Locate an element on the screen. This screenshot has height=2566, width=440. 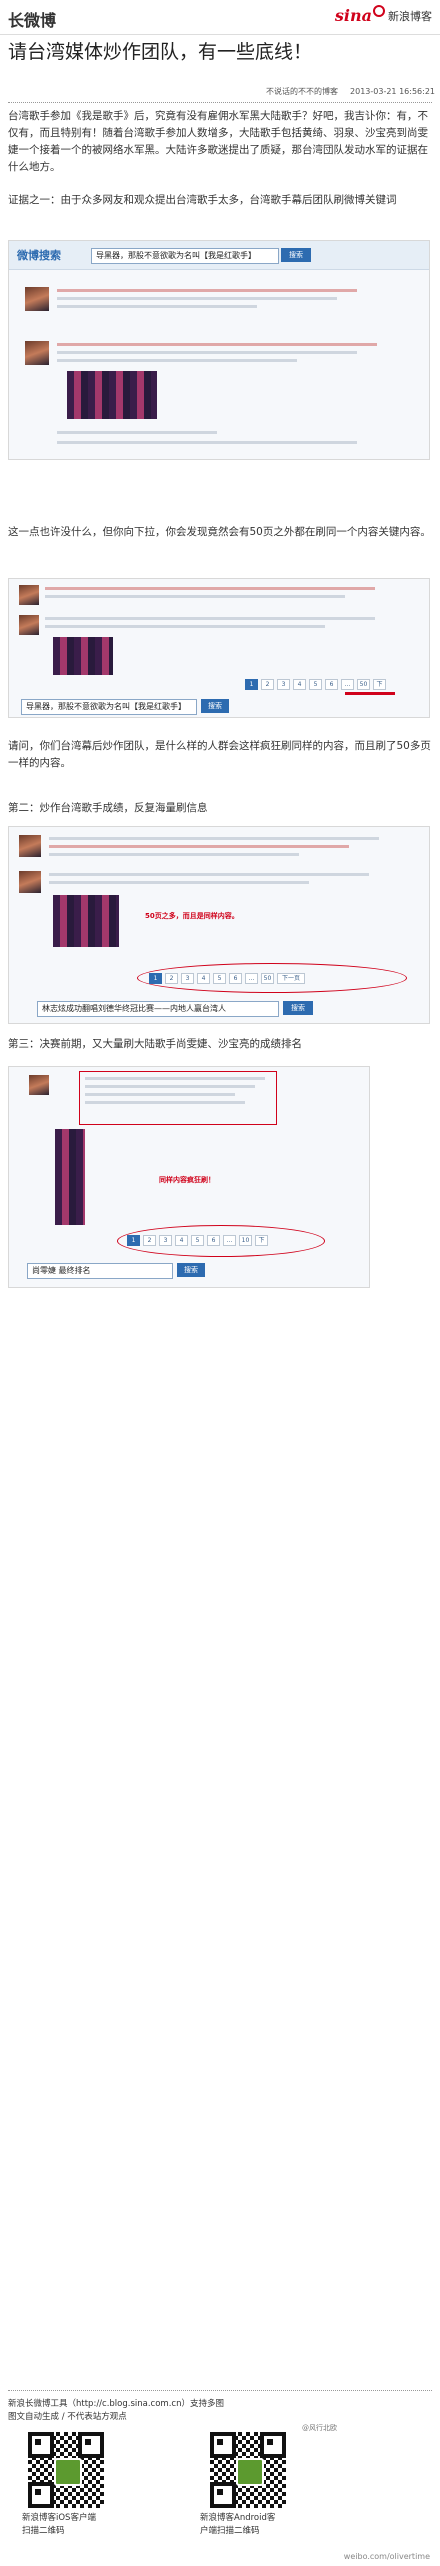
android-caption-line-1: 新浪博客Android客 is located at coordinates (238, 2518).